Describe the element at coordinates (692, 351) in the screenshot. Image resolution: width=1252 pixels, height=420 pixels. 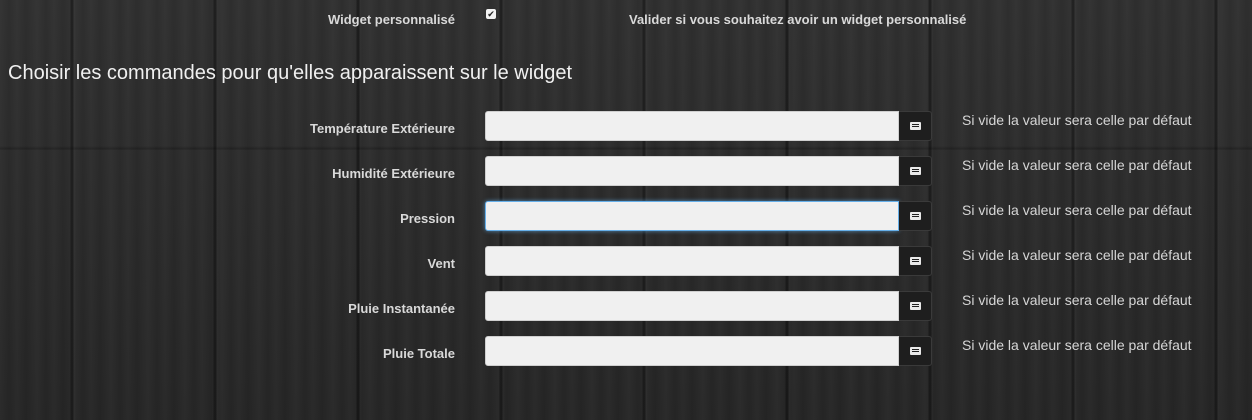
I see `pluie-totale-input` at that location.